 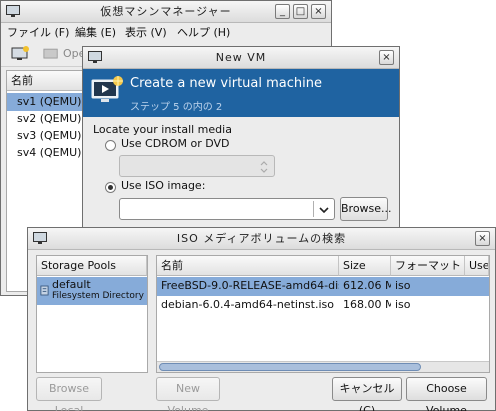 I want to click on column-name: 名前, so click(x=248, y=266).